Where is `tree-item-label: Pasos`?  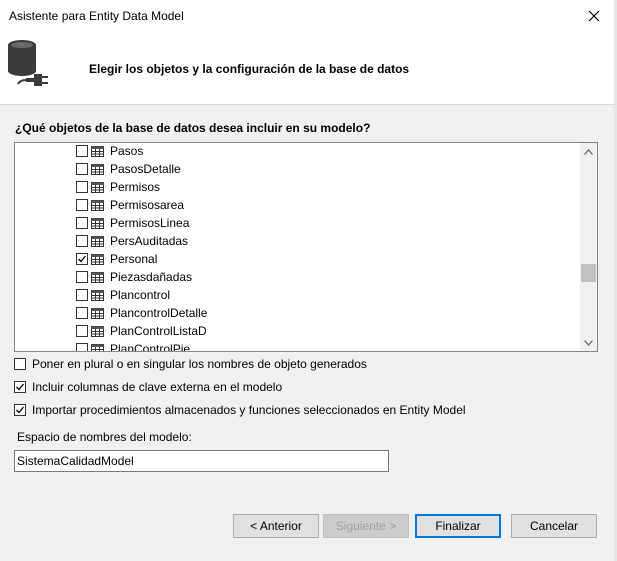 tree-item-label: Pasos is located at coordinates (127, 151).